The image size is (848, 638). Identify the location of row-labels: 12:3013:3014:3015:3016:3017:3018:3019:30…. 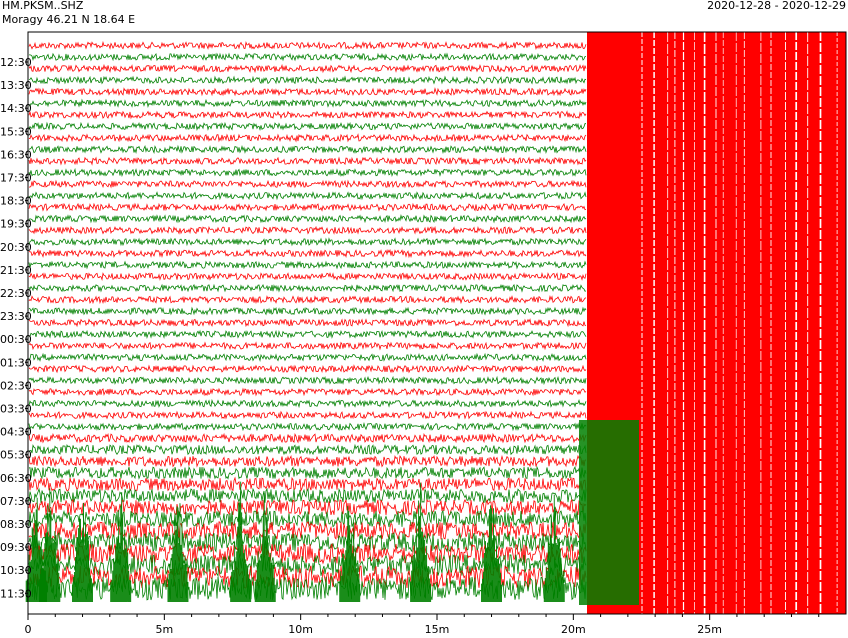
(16, 328).